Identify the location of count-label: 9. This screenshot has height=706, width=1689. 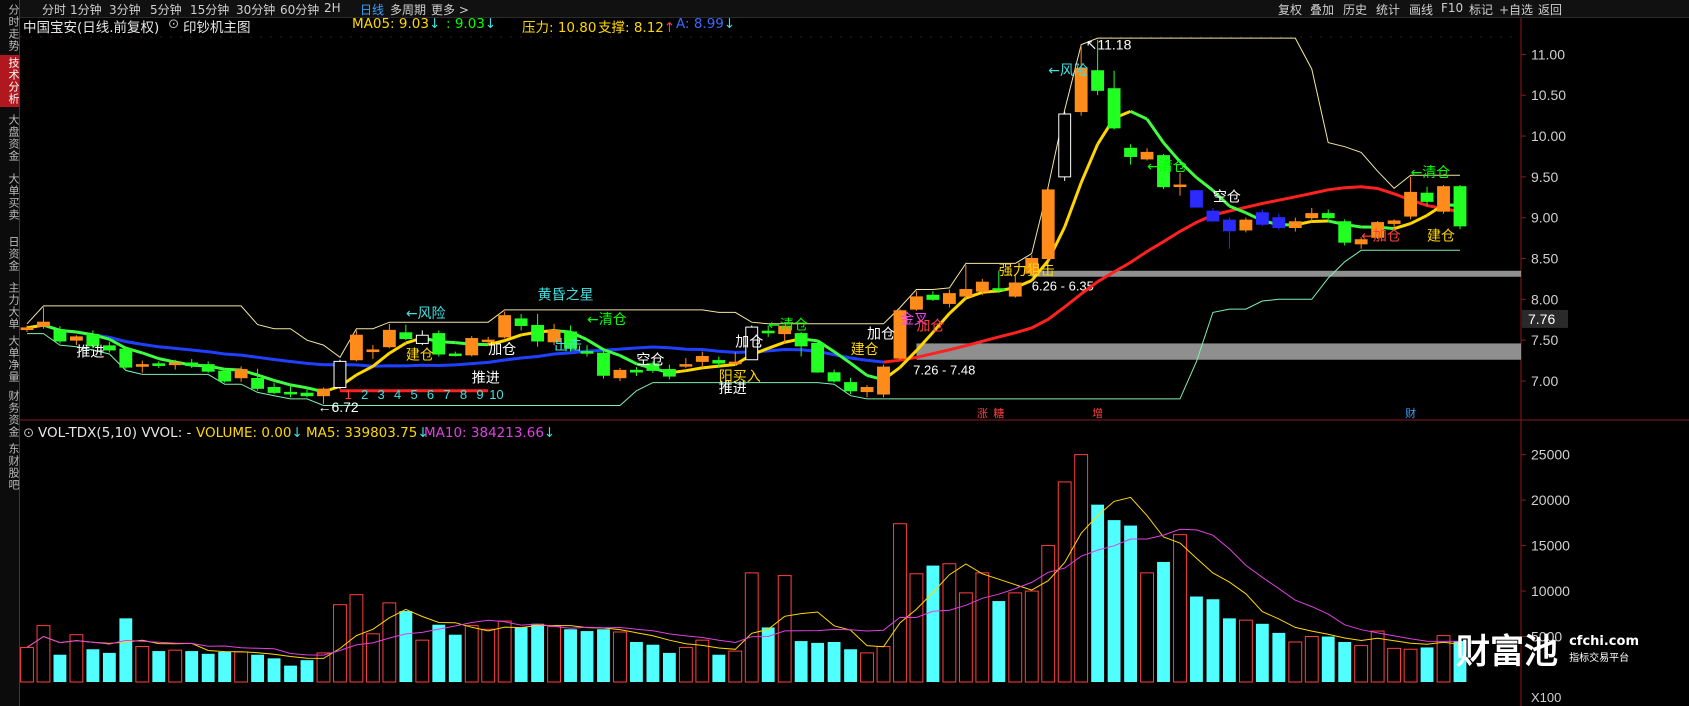
(479, 394).